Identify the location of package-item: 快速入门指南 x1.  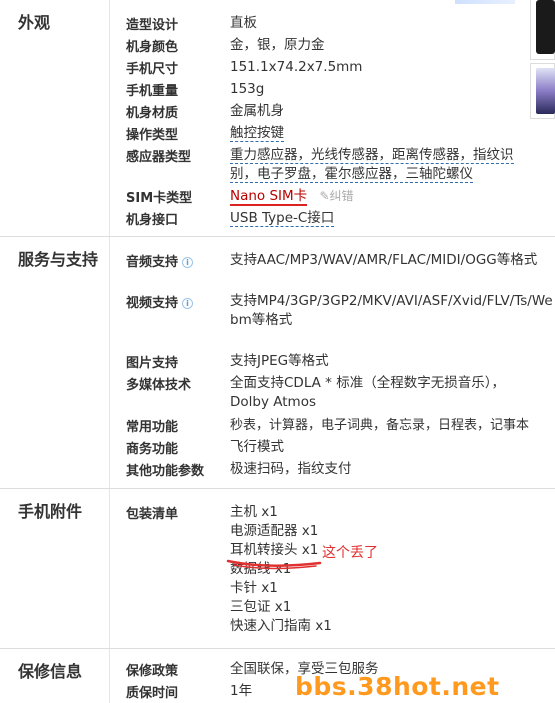
(281, 626).